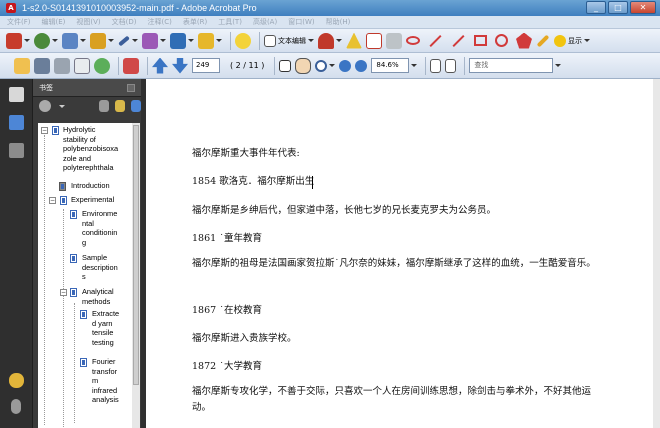  I want to click on line-tool-button, so click(458, 41).